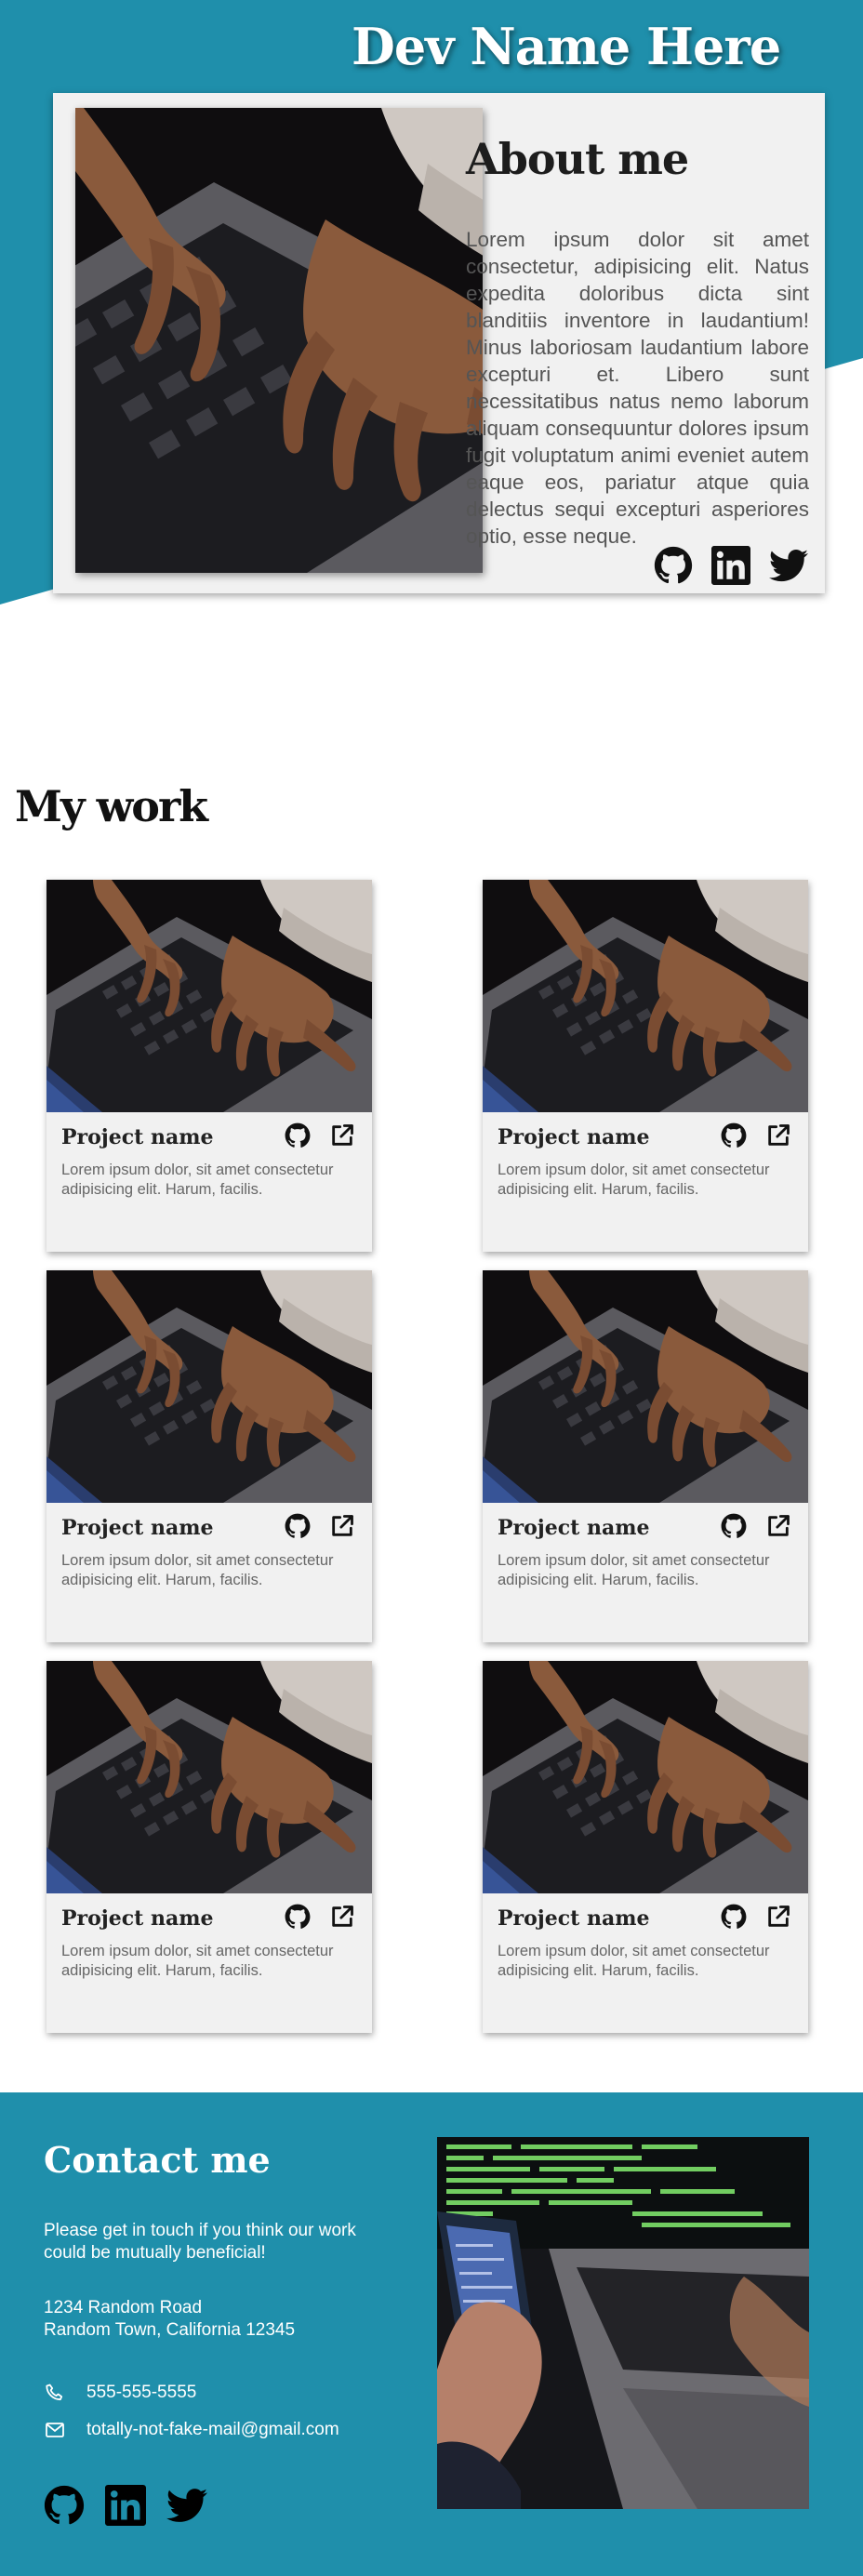 This screenshot has height=2576, width=863. Describe the element at coordinates (566, 46) in the screenshot. I see `dev-name: Dev Name Here` at that location.